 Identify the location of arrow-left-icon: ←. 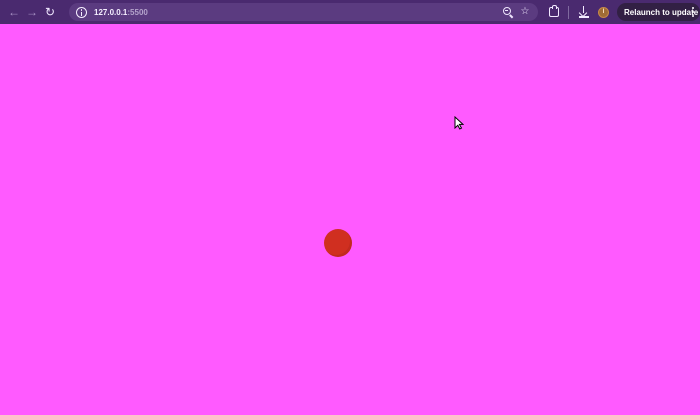
(14, 12).